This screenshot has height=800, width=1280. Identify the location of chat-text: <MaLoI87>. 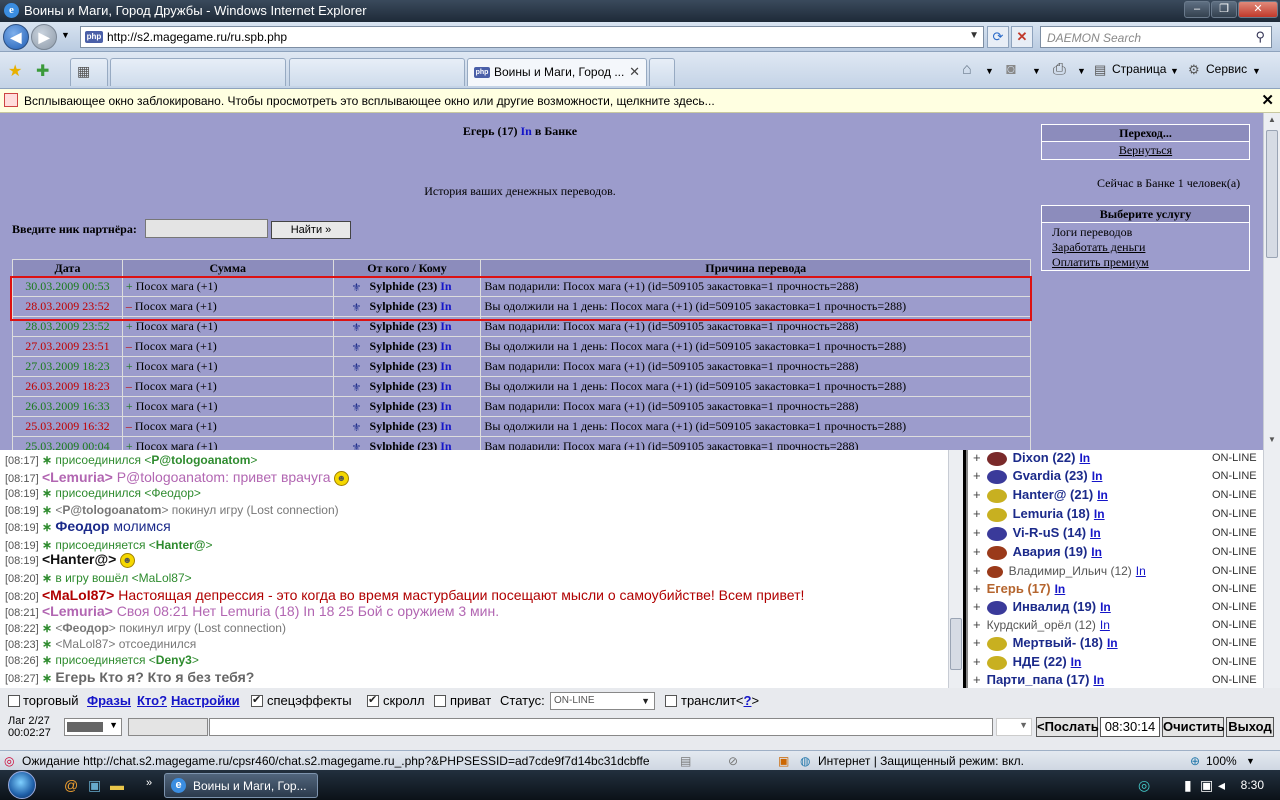
(78, 595).